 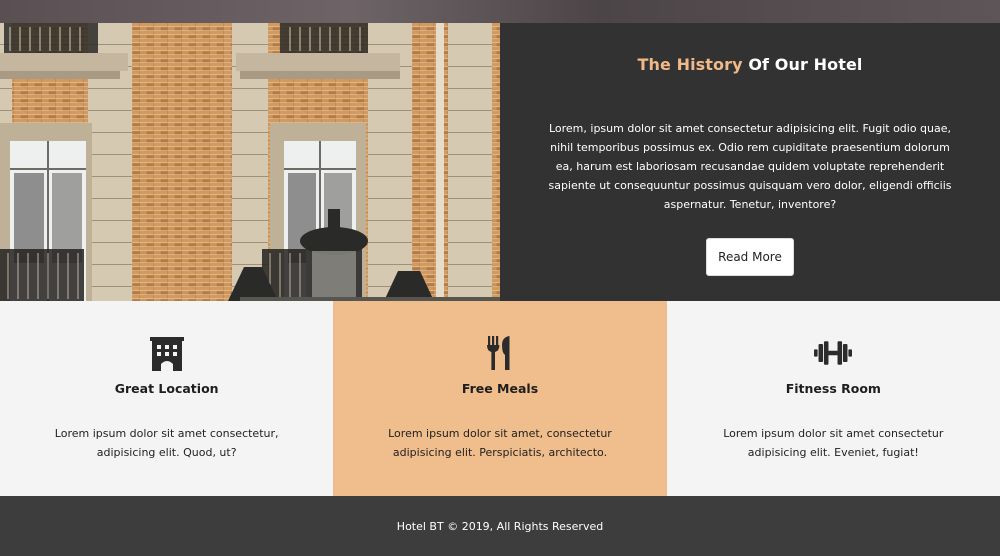 I want to click on dumbbell-icon, so click(x=833, y=353).